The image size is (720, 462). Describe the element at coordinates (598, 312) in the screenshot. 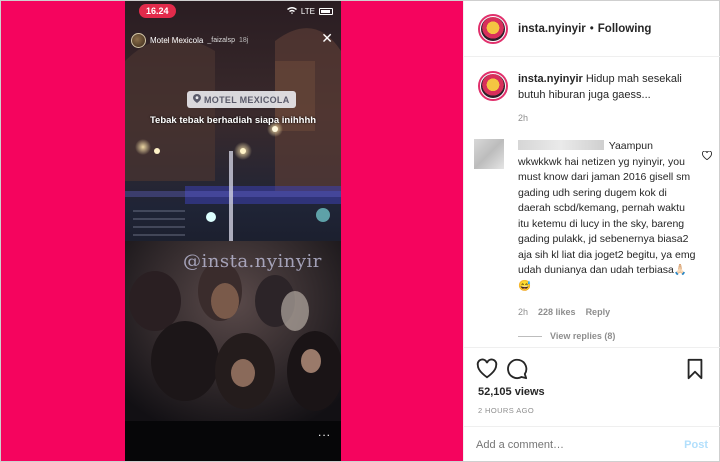

I see `reply-button: Reply` at that location.